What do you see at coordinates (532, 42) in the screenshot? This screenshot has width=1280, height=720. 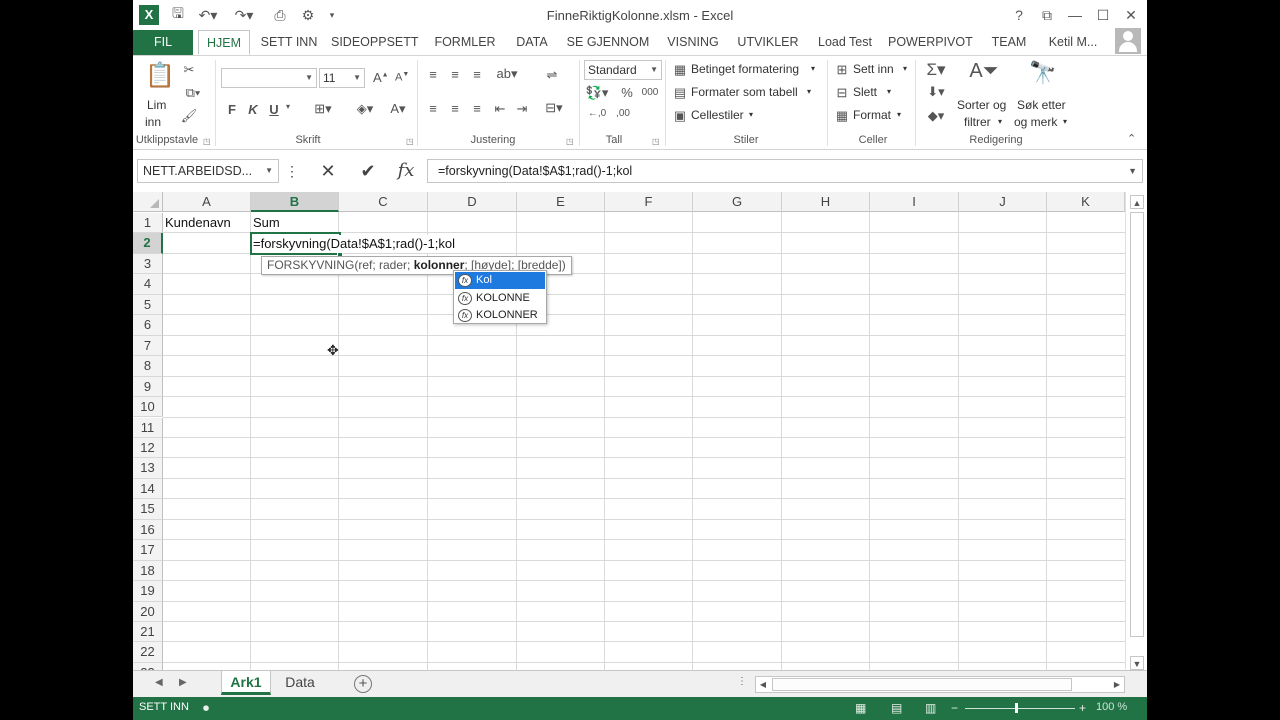 I see `tab-data: DATA` at bounding box center [532, 42].